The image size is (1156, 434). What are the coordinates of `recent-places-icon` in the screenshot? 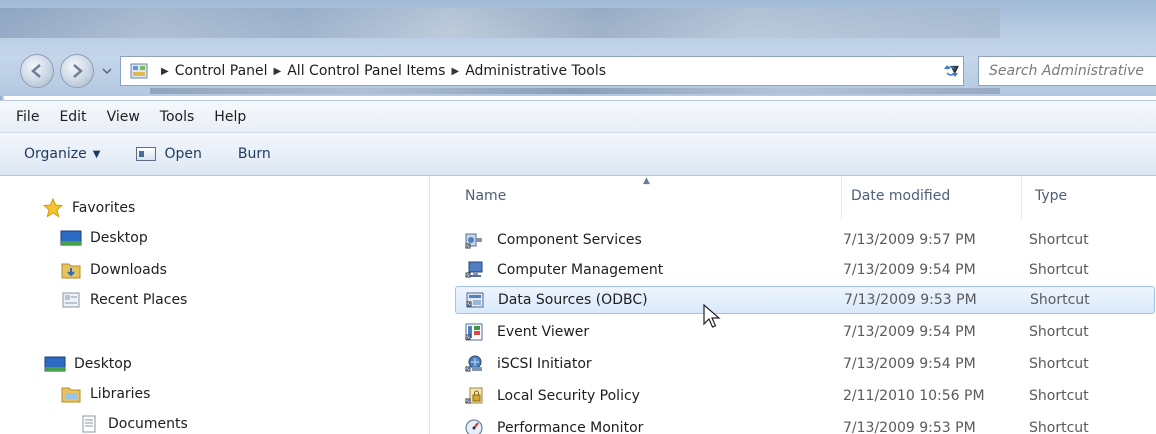 It's located at (71, 300).